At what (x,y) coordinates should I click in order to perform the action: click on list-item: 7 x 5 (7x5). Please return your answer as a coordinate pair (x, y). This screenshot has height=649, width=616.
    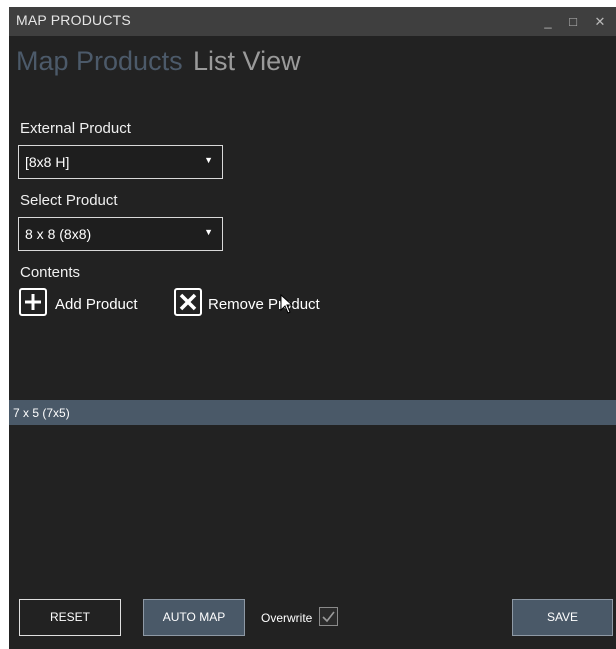
    Looking at the image, I should click on (312, 412).